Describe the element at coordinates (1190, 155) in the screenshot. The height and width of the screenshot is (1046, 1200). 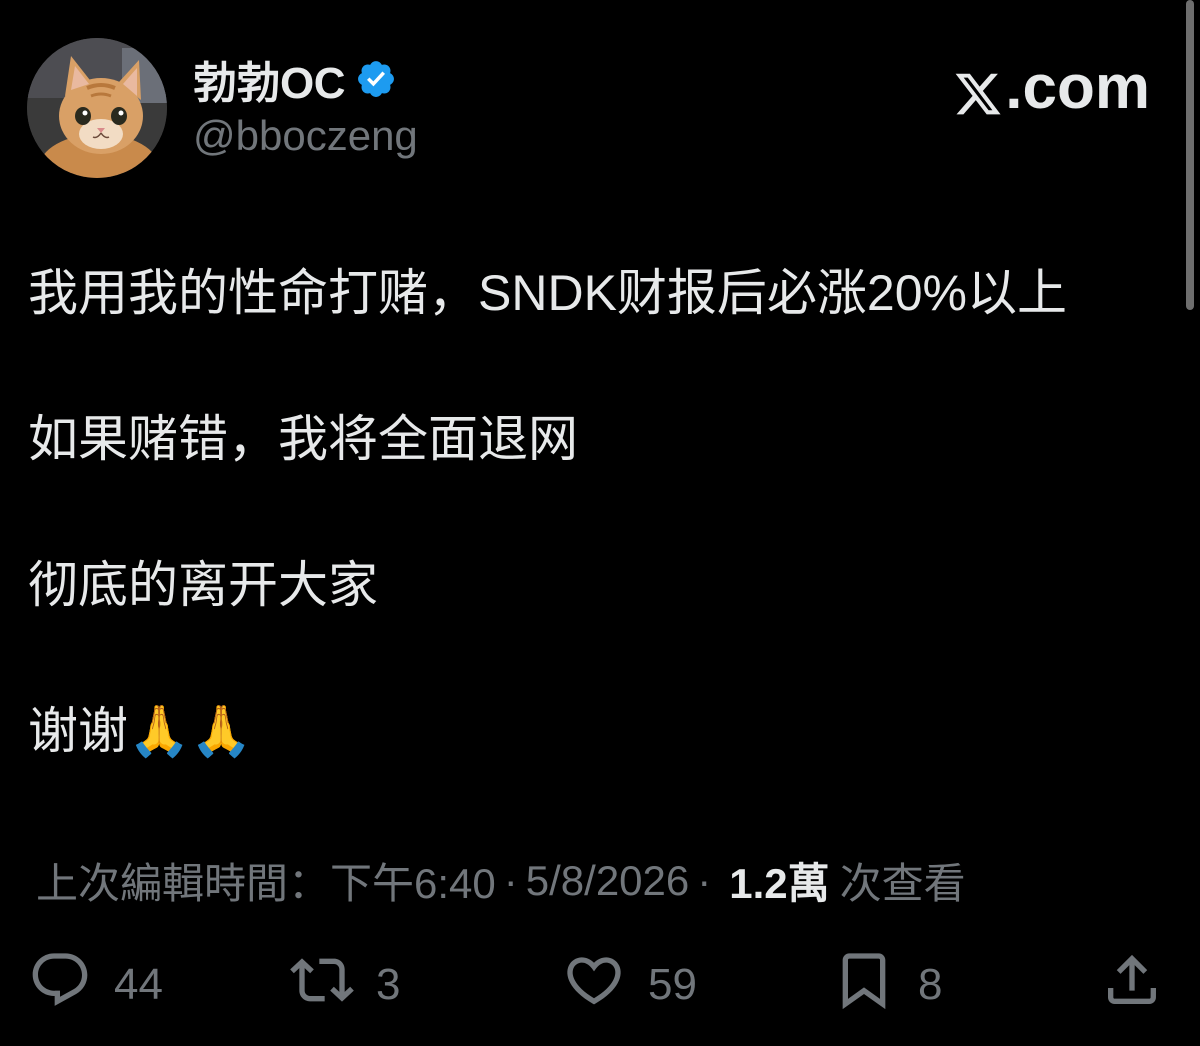
I see `scrollbar` at that location.